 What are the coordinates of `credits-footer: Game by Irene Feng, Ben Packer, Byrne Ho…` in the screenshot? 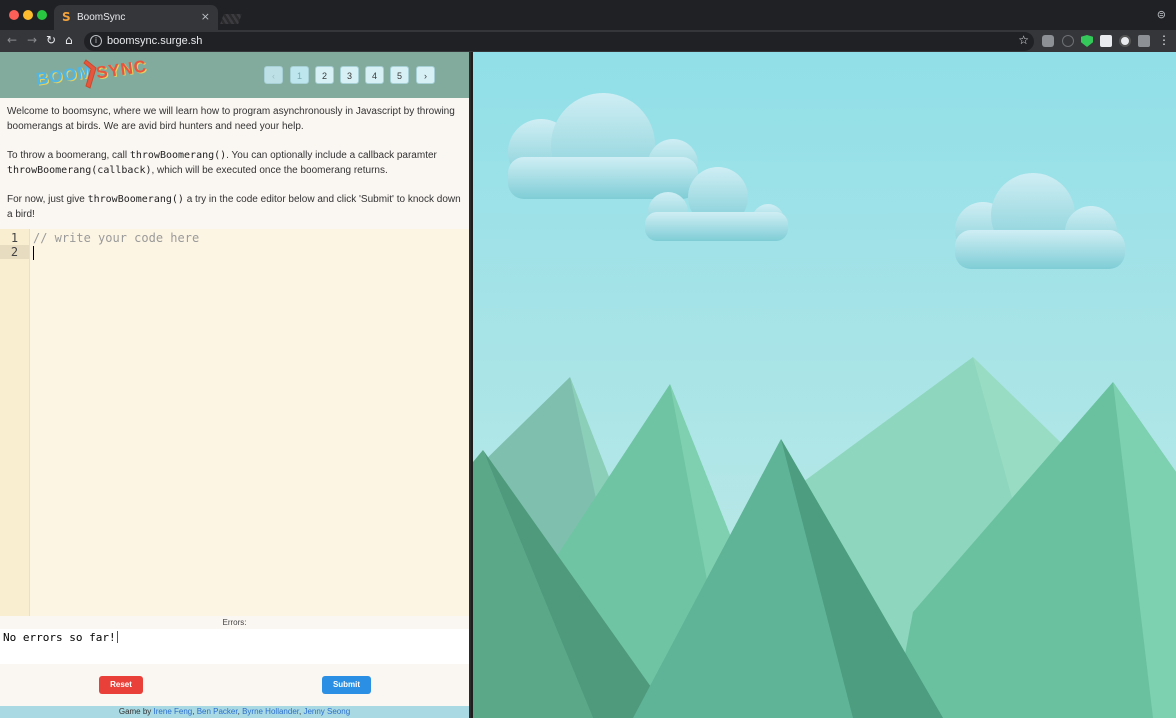 It's located at (234, 712).